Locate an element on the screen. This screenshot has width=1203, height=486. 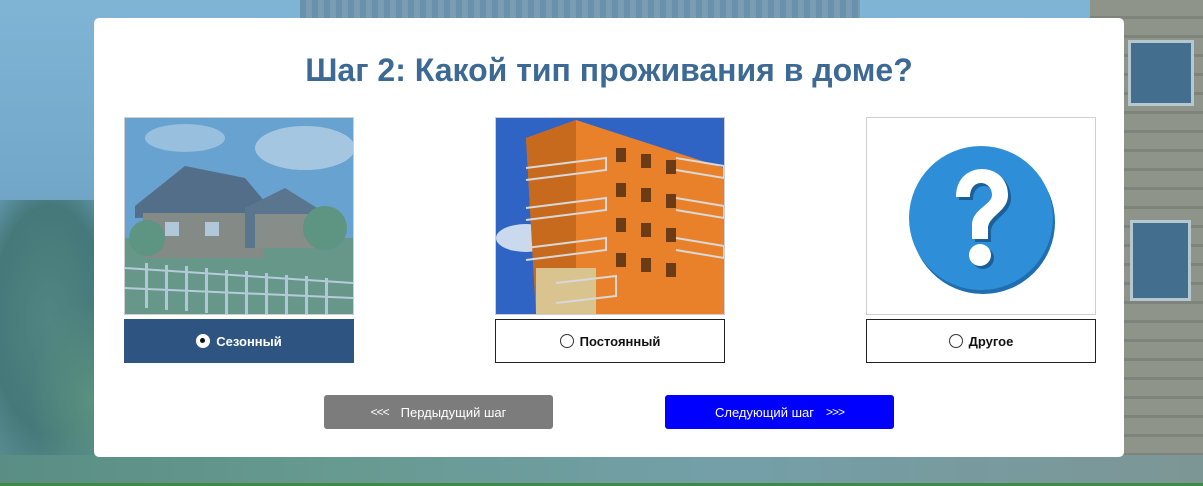
option-permanent-text: Постоянный is located at coordinates (620, 341).